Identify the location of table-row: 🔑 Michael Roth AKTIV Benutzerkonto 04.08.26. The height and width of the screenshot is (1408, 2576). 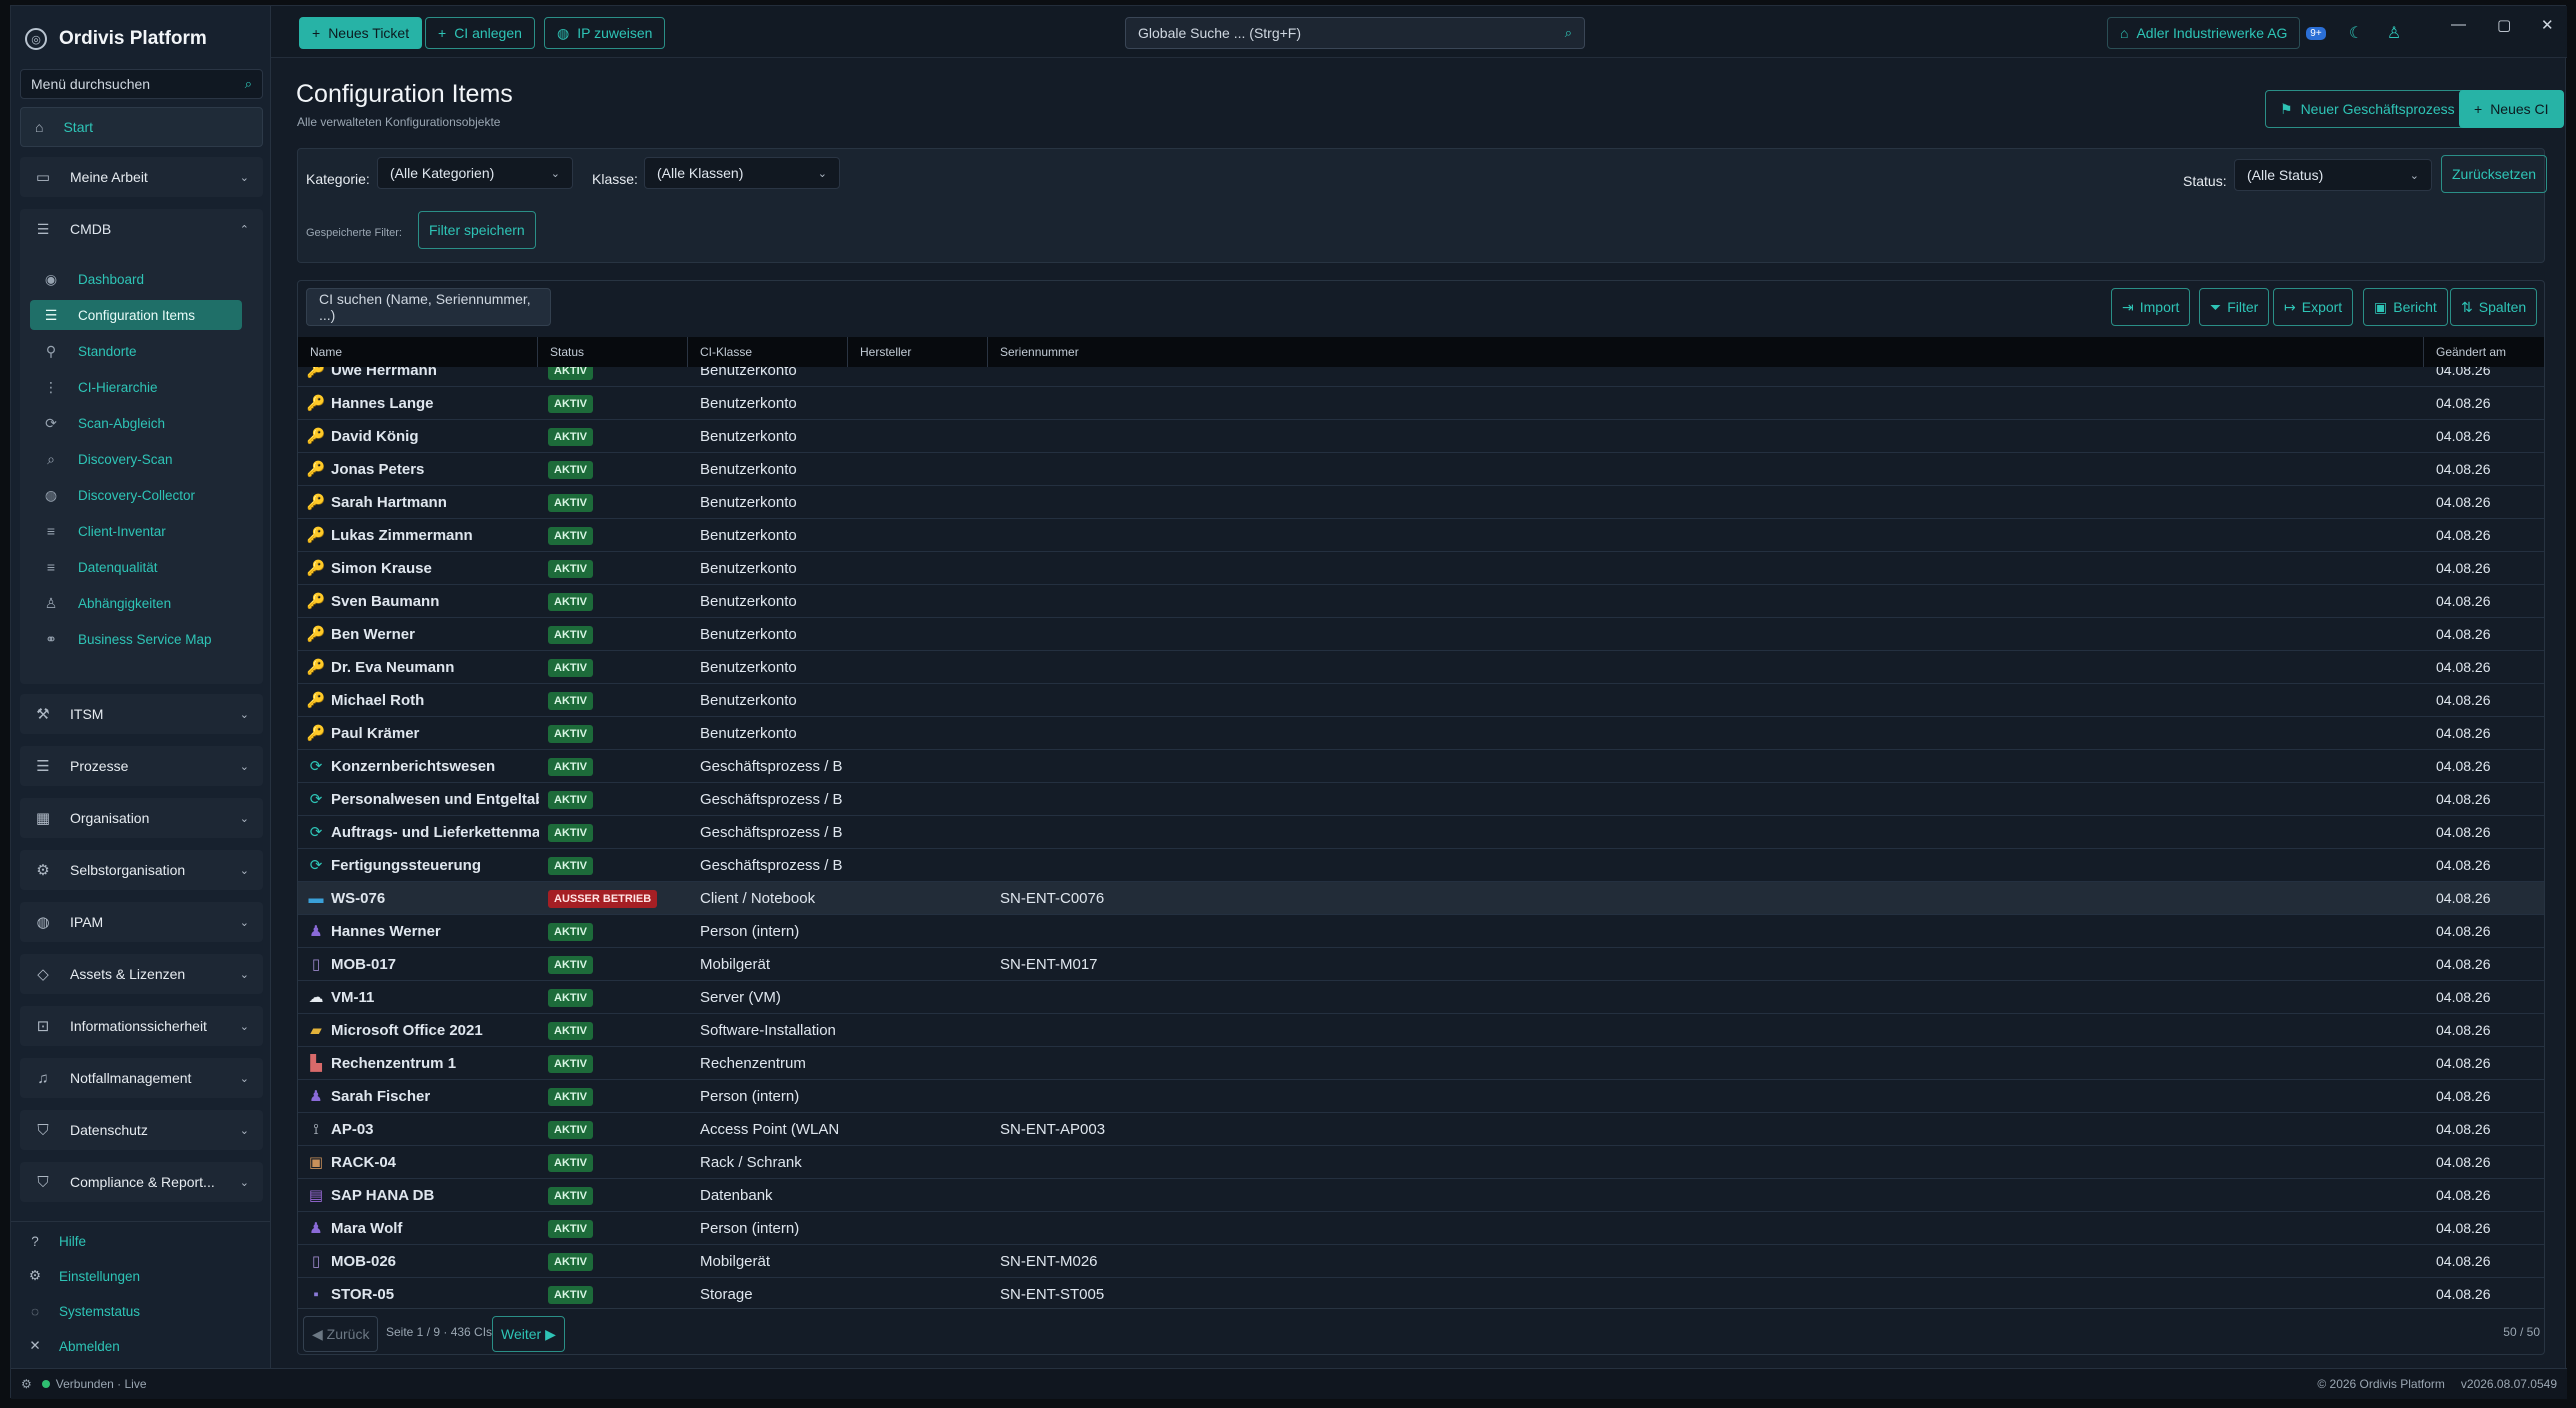
(1421, 700).